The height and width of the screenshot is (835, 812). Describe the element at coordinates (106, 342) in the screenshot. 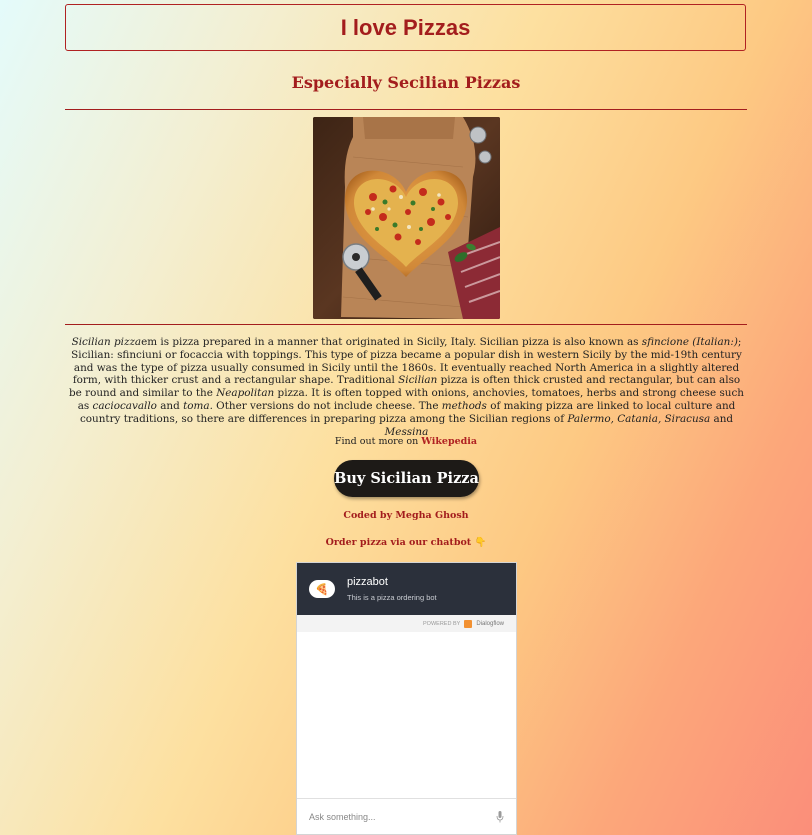

I see `desc-sicilian-pizza: Sicilian pizza` at that location.